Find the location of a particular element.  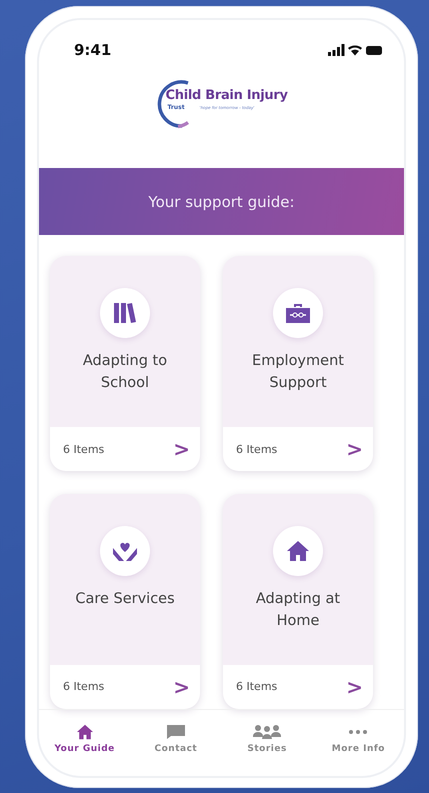

status-time: 9:41 is located at coordinates (93, 50).